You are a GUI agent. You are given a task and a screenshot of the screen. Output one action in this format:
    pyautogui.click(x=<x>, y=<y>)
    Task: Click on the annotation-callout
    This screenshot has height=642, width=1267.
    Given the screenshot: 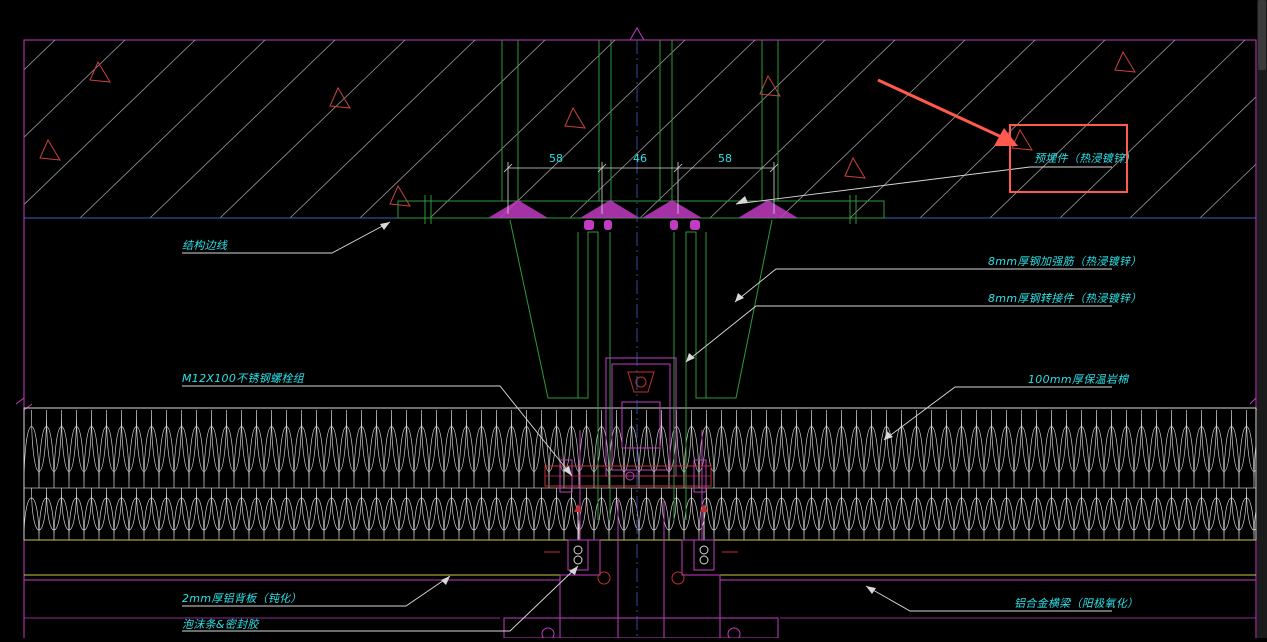 What is the action you would take?
    pyautogui.click(x=1002, y=135)
    